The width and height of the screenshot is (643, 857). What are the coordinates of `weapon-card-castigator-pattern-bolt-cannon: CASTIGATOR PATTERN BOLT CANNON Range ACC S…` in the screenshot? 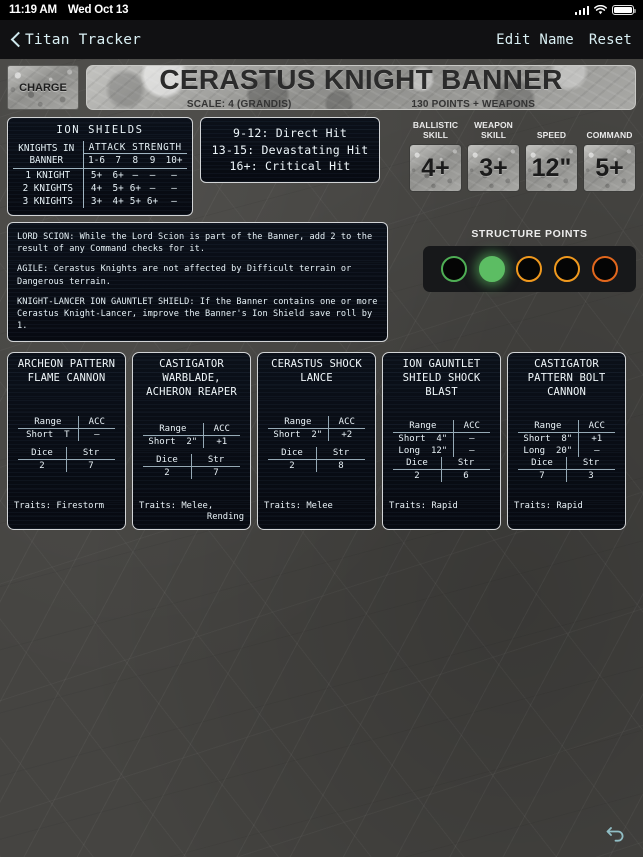 It's located at (566, 441).